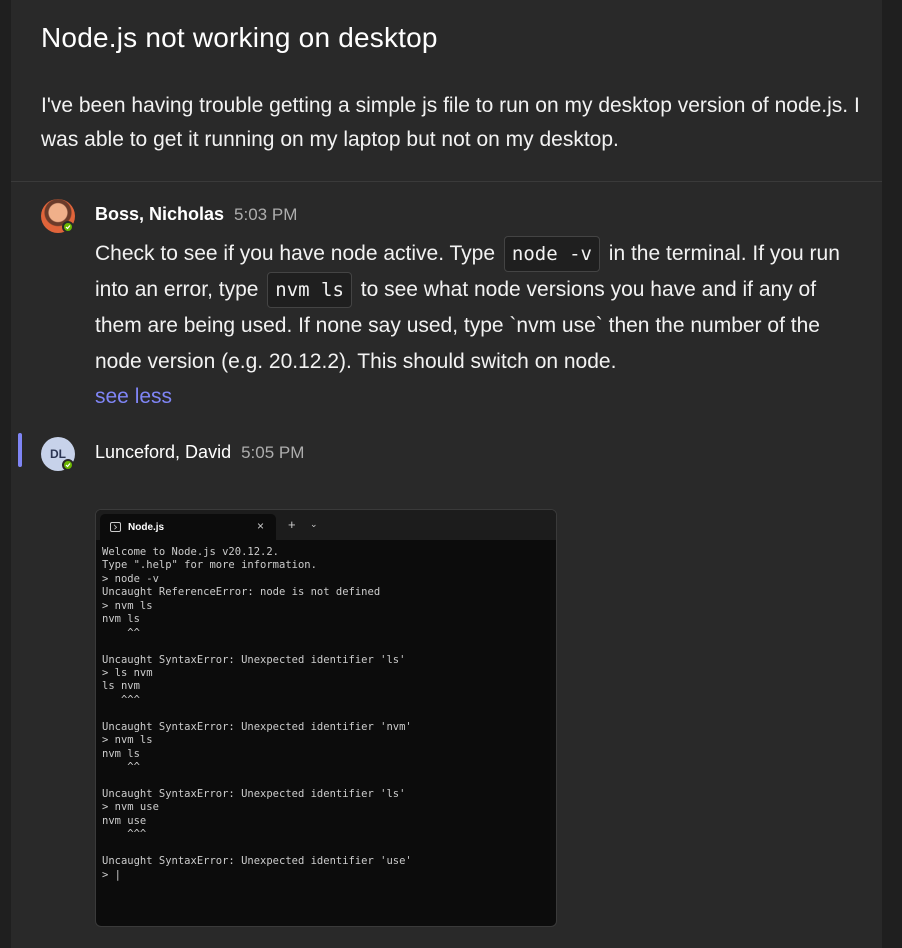  I want to click on terminal-line: > ls nvm, so click(127, 672).